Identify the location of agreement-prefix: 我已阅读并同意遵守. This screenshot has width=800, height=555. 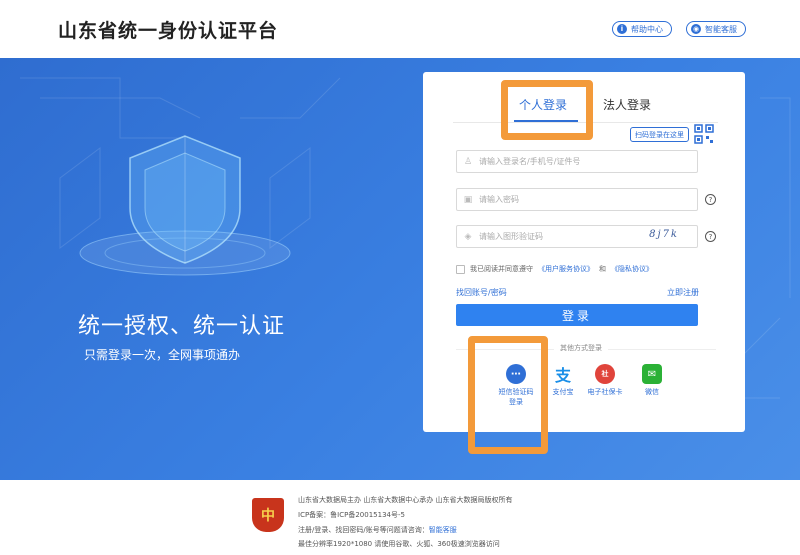
(501, 269).